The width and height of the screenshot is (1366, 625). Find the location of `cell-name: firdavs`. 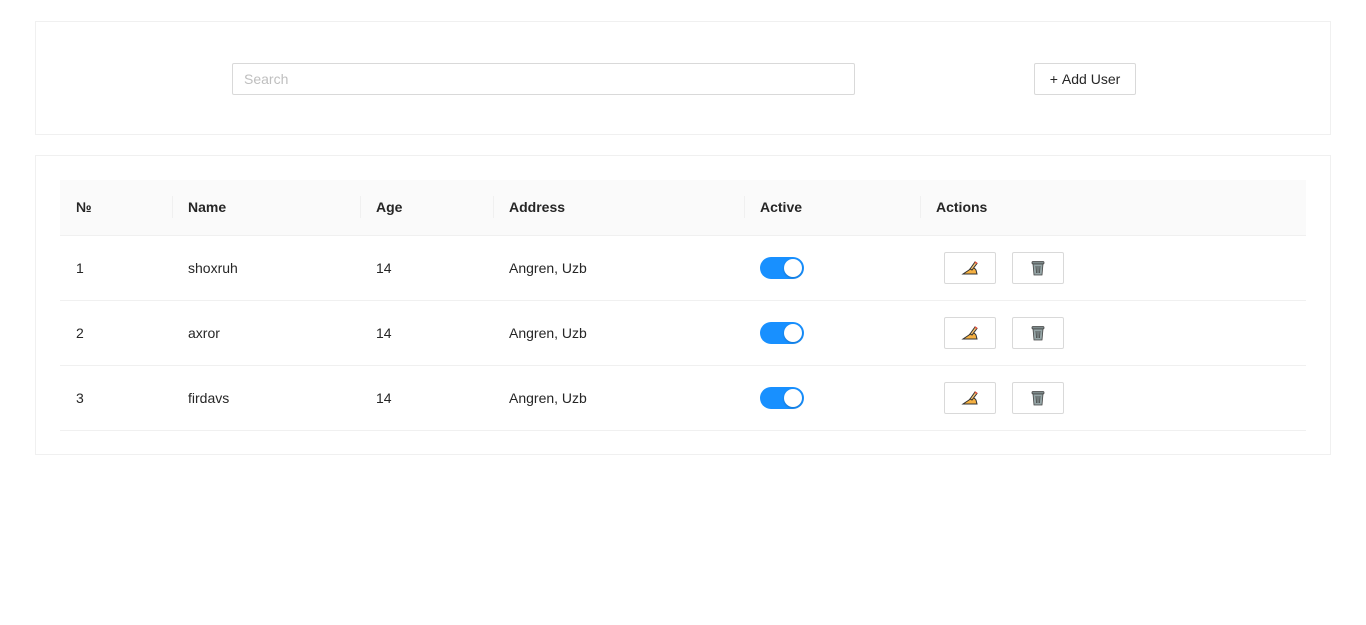

cell-name: firdavs is located at coordinates (266, 398).